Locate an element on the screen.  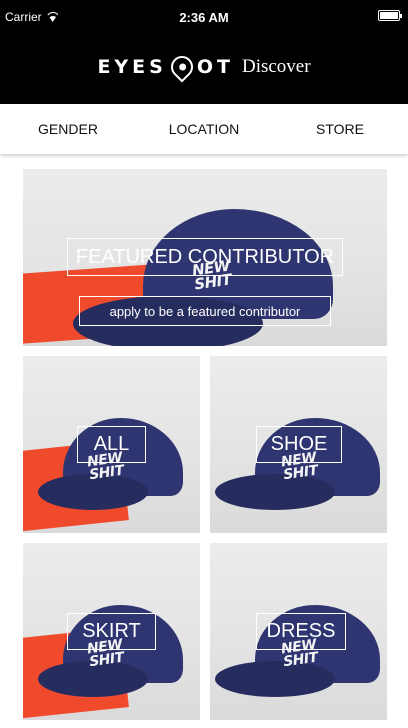
category-card-dress: NEW SHIT DRESS is located at coordinates (298, 631).